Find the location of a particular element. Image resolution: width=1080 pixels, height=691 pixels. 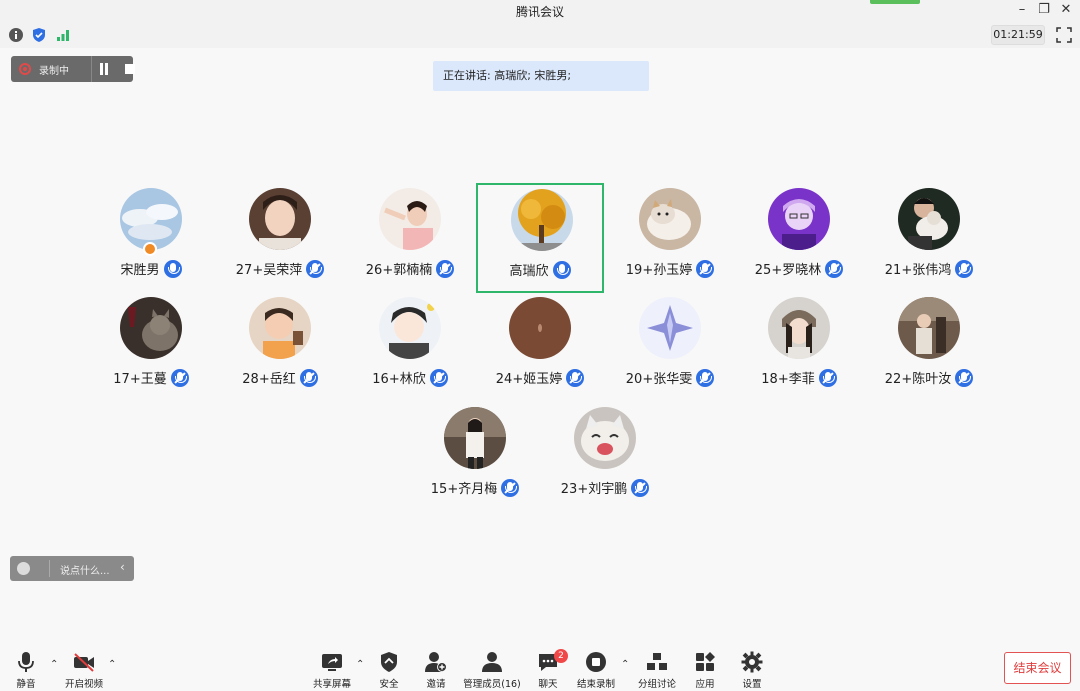

stop-recording-icon is located at coordinates (596, 662).